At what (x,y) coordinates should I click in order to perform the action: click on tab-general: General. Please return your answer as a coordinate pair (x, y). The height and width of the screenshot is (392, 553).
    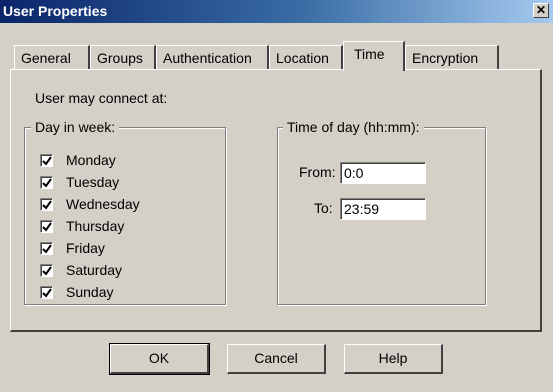
    Looking at the image, I should click on (52, 57).